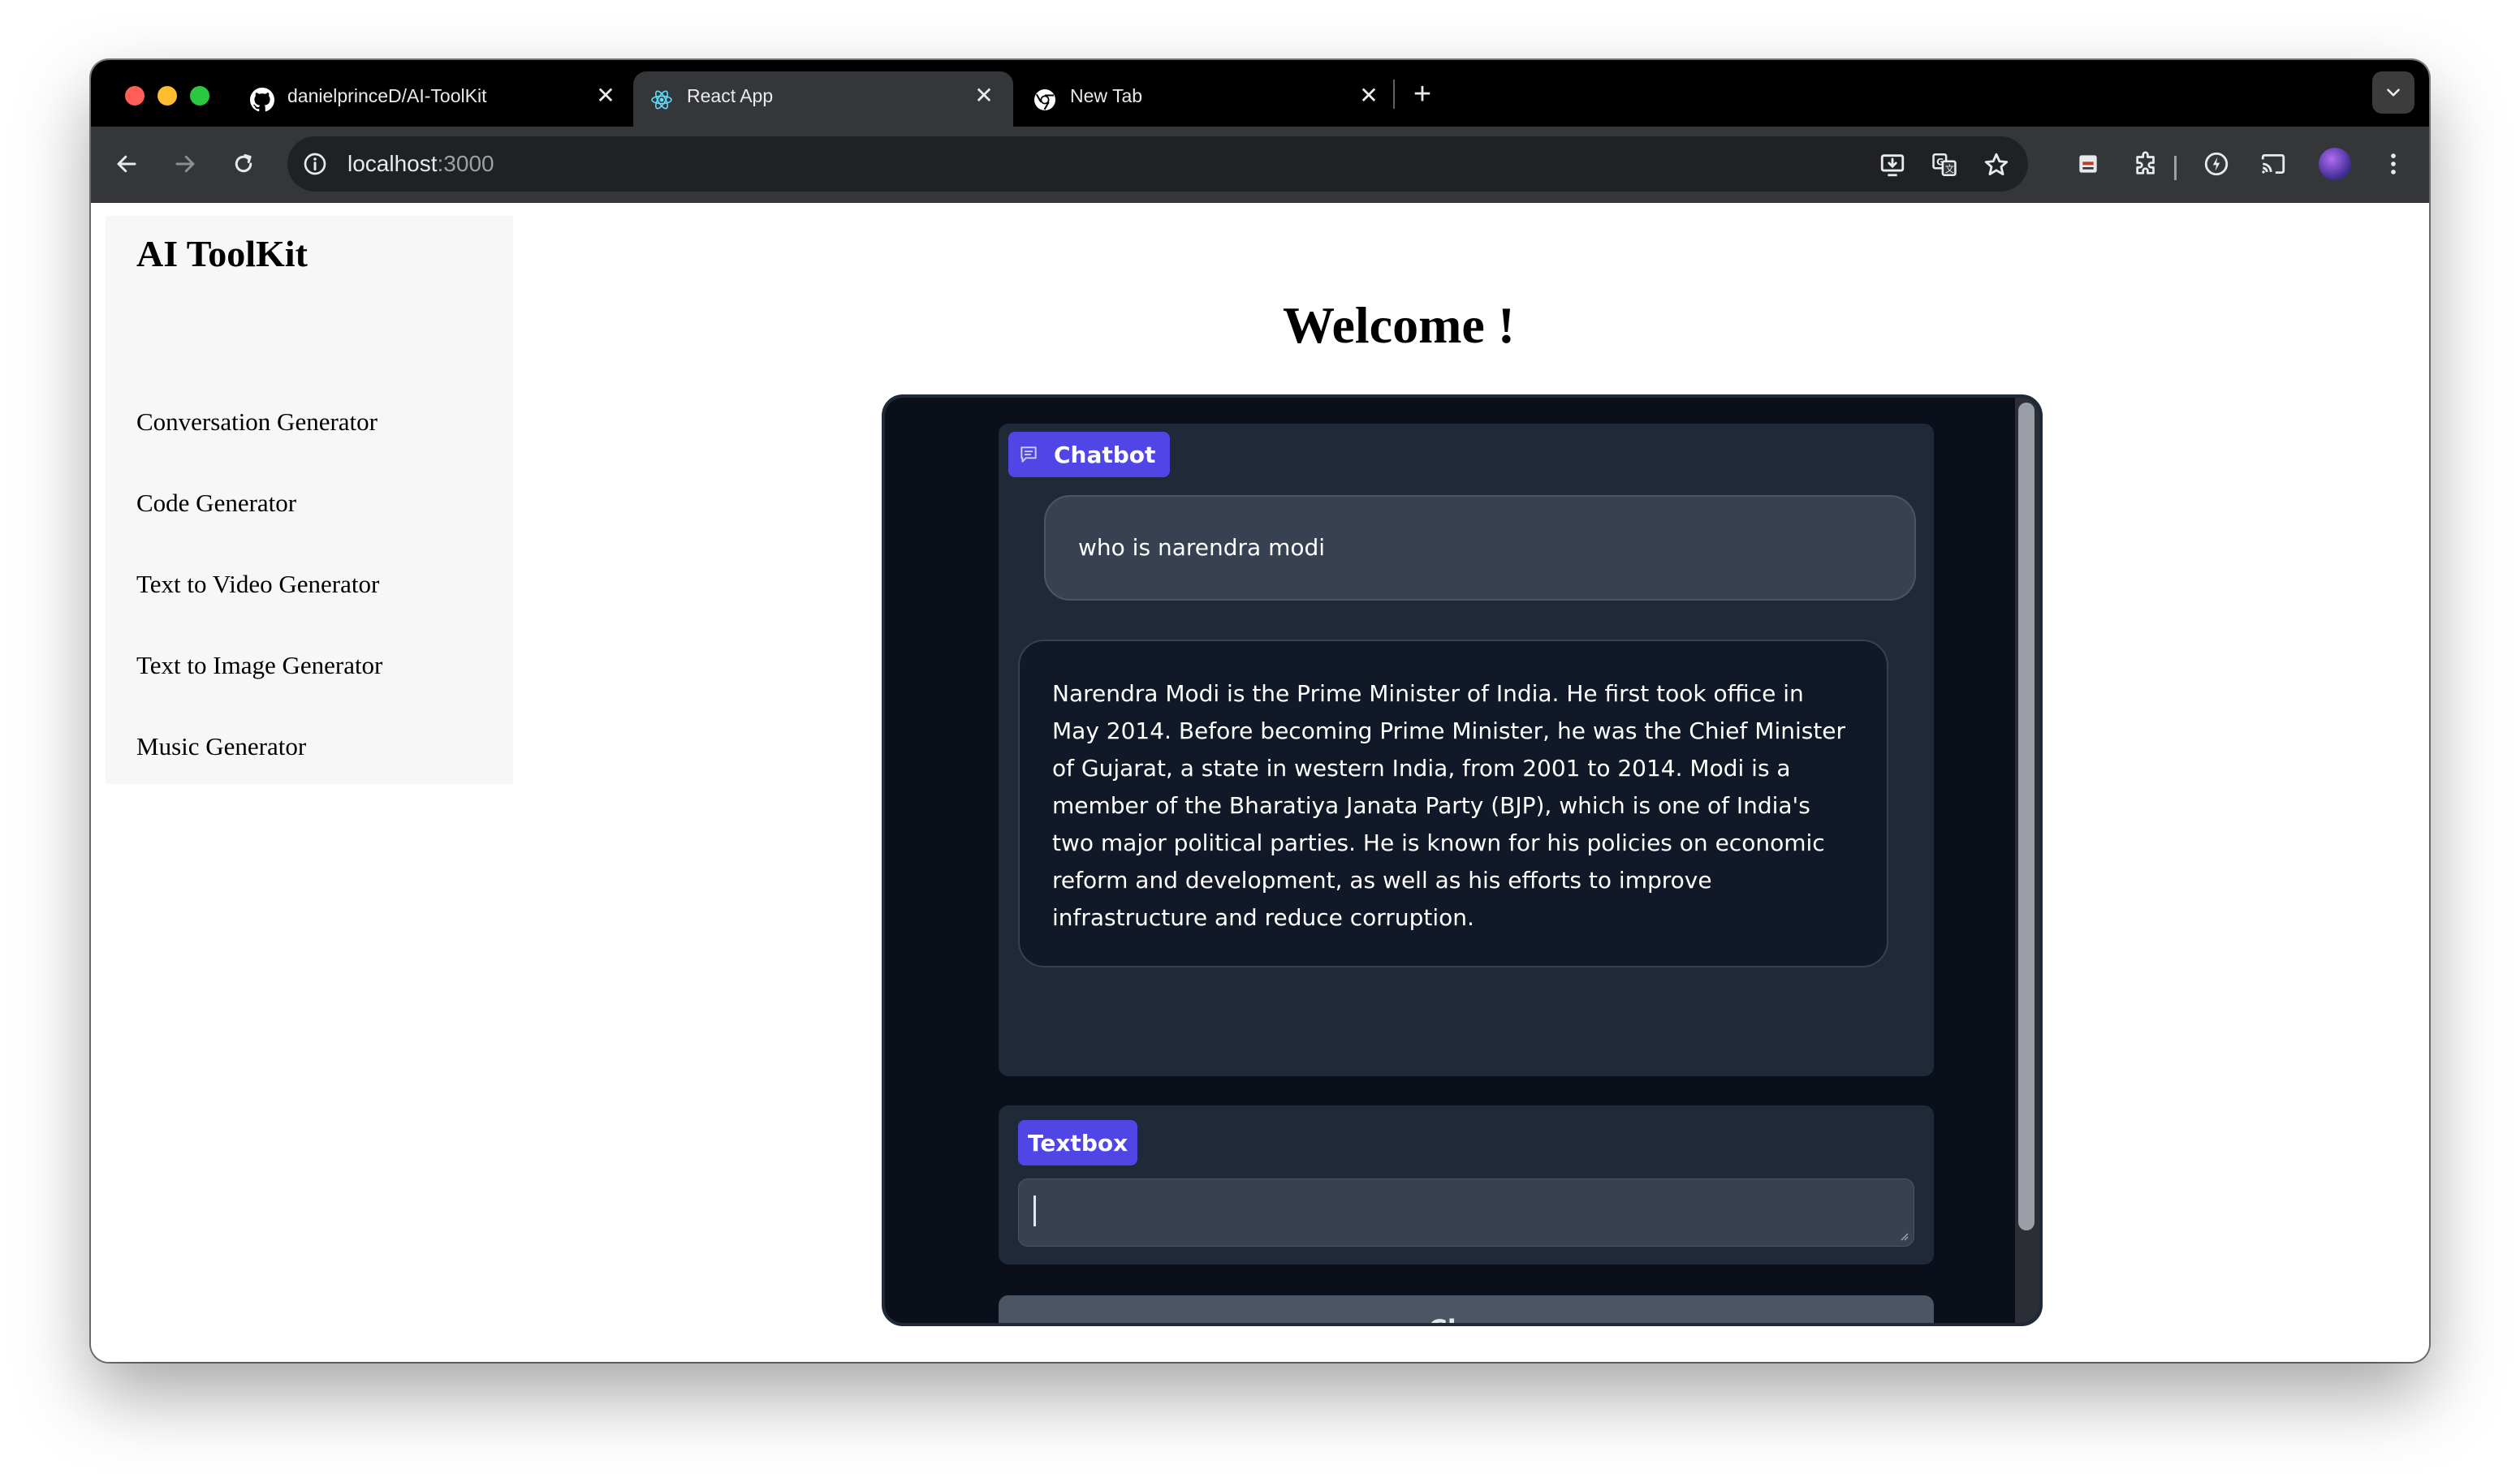 The image size is (2520, 1482). I want to click on sidebar-item-code-generator: Code Generator, so click(216, 503).